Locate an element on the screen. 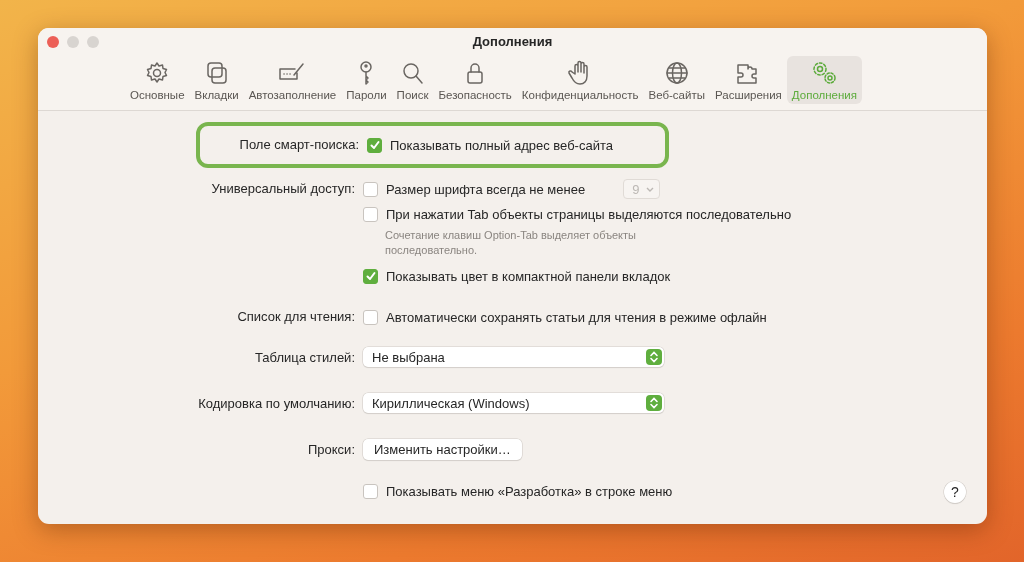 The image size is (1024, 562). setting-label: Прокси: is located at coordinates (331, 449).